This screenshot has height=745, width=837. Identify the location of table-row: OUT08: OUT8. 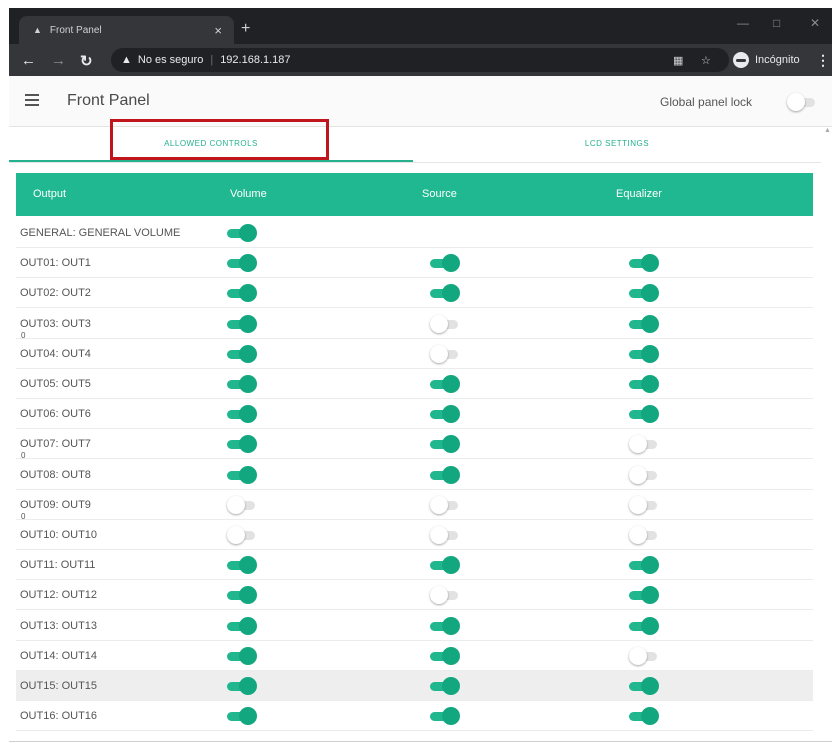
(414, 475).